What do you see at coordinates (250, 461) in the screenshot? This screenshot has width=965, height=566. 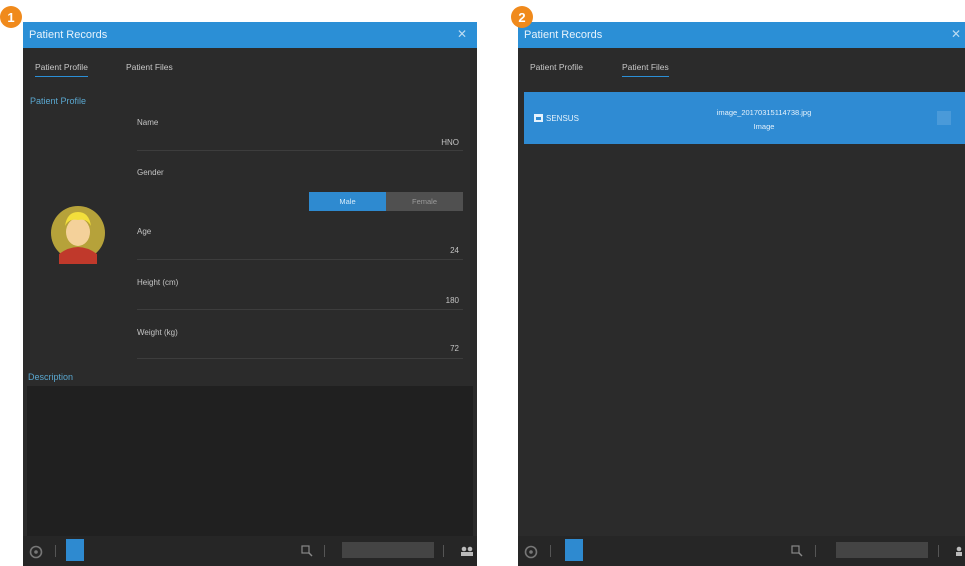 I see `description-textarea` at bounding box center [250, 461].